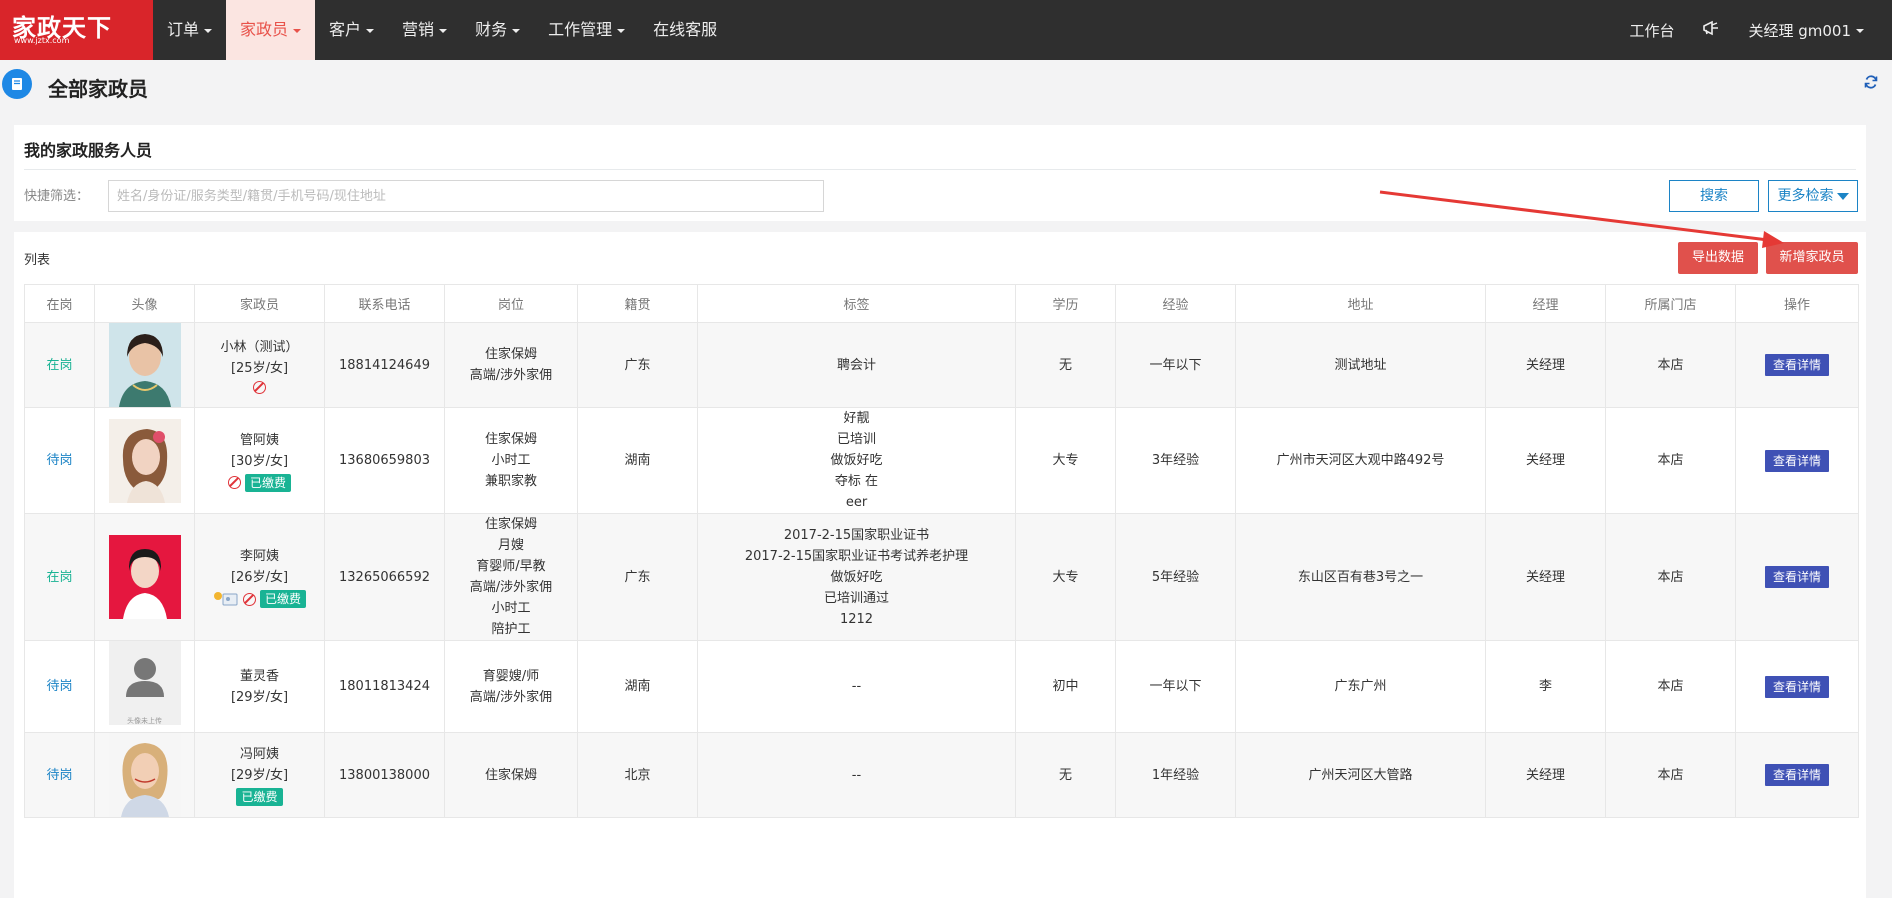 The width and height of the screenshot is (1892, 898). I want to click on user-menu: 关经理 gm001, so click(1806, 30).